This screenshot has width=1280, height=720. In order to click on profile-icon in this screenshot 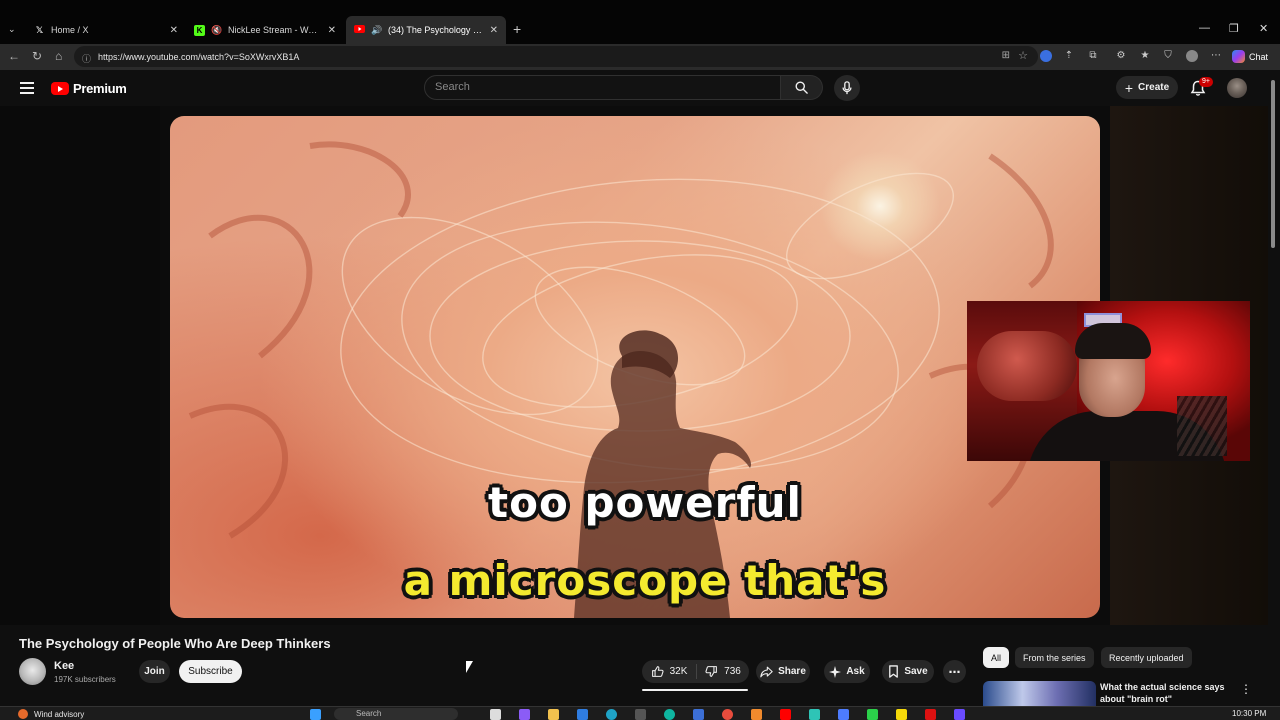, I will do `click(1192, 56)`.